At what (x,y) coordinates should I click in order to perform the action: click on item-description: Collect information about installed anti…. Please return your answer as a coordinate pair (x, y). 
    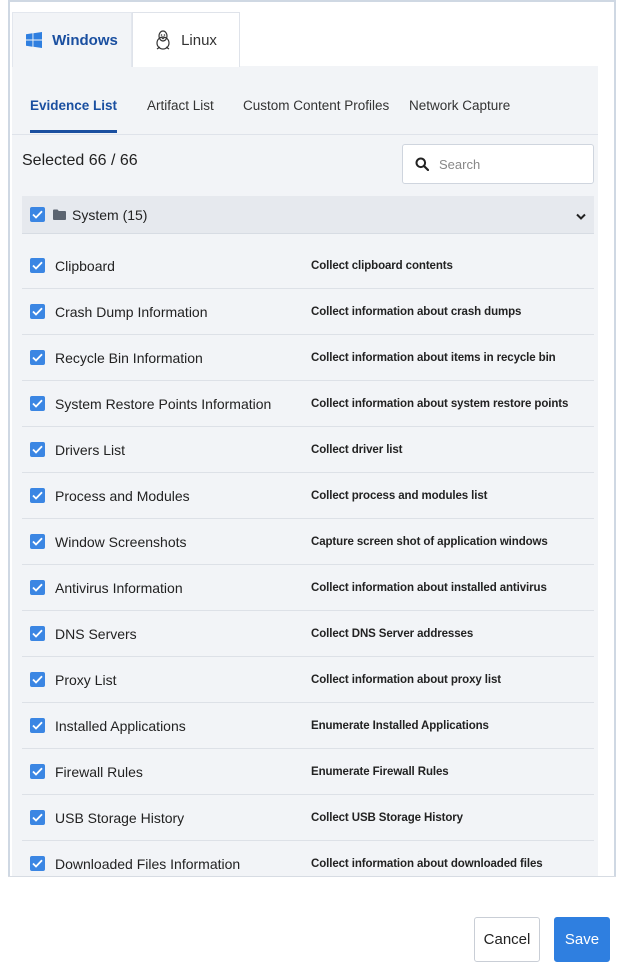
    Looking at the image, I should click on (429, 587).